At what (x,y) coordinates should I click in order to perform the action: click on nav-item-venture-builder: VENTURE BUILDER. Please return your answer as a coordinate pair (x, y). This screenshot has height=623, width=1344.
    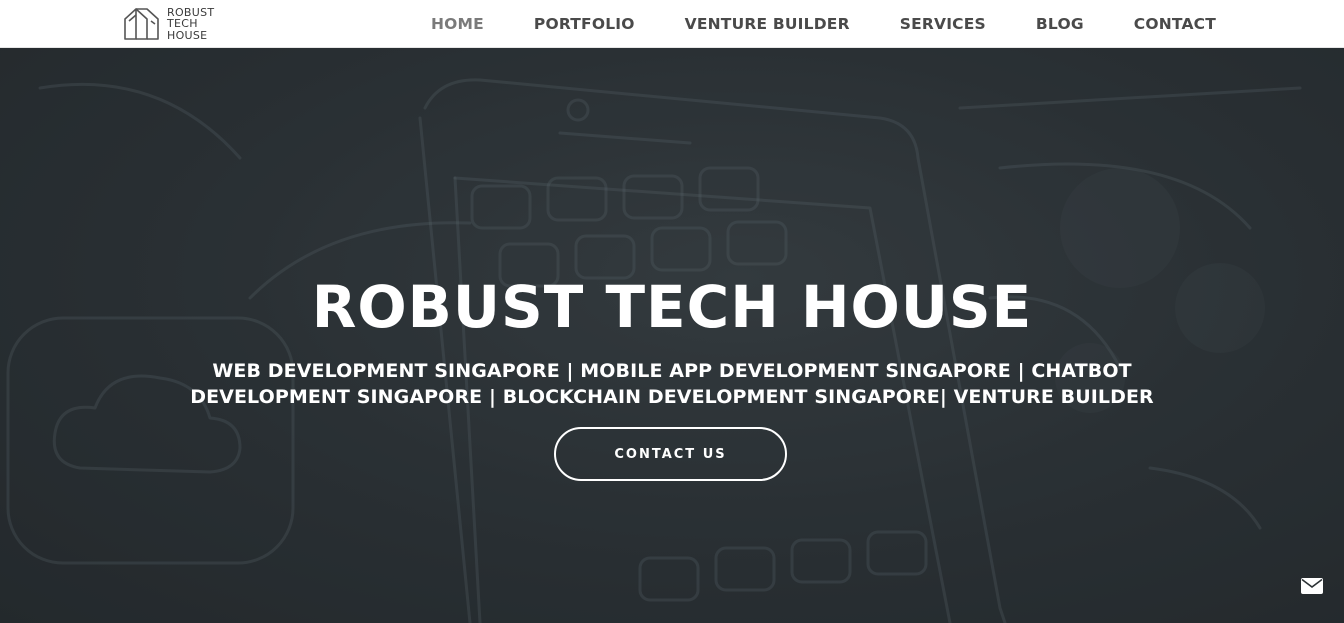
    Looking at the image, I should click on (767, 24).